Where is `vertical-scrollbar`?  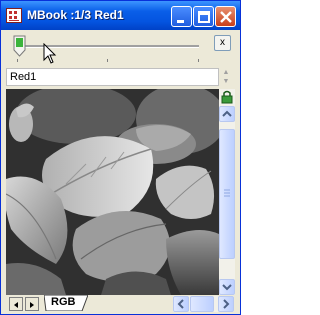
vertical-scrollbar is located at coordinates (227, 192).